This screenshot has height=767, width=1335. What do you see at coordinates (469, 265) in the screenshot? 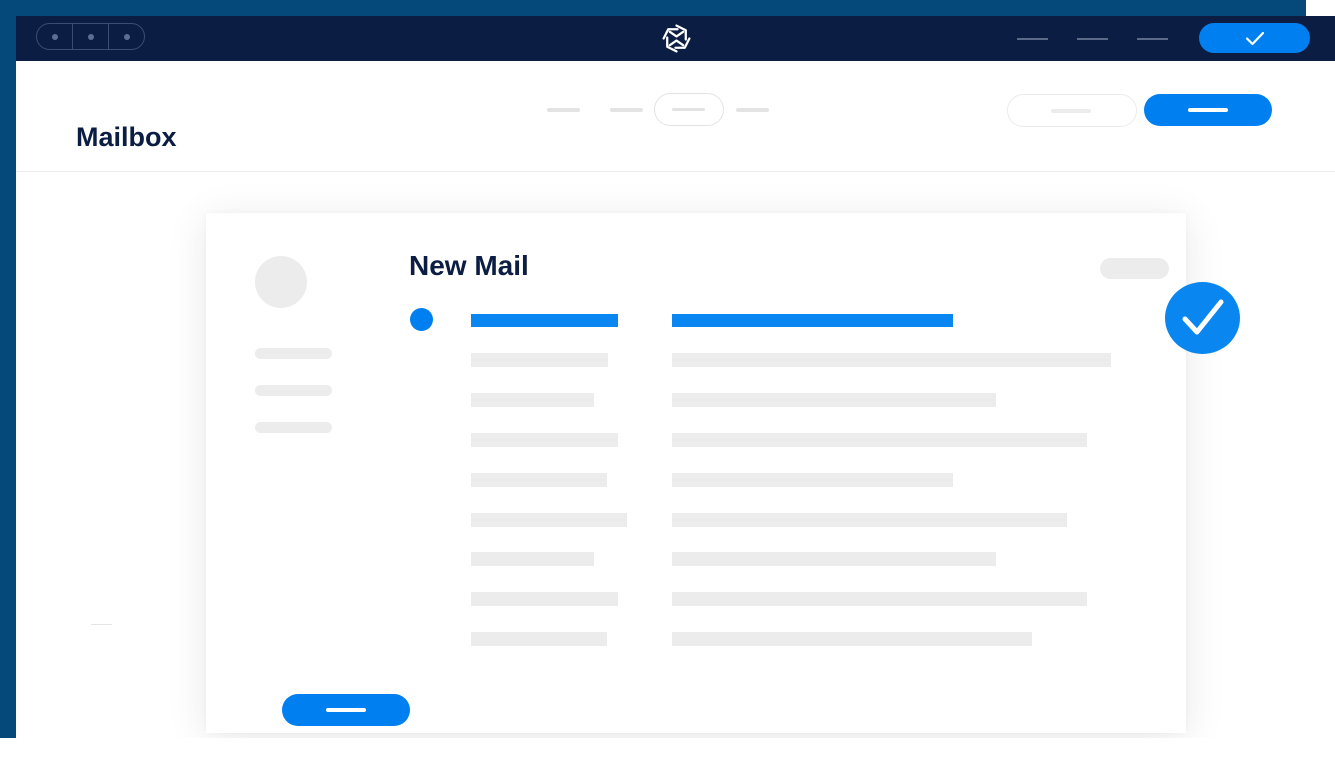
I see `card-title: New Mail` at bounding box center [469, 265].